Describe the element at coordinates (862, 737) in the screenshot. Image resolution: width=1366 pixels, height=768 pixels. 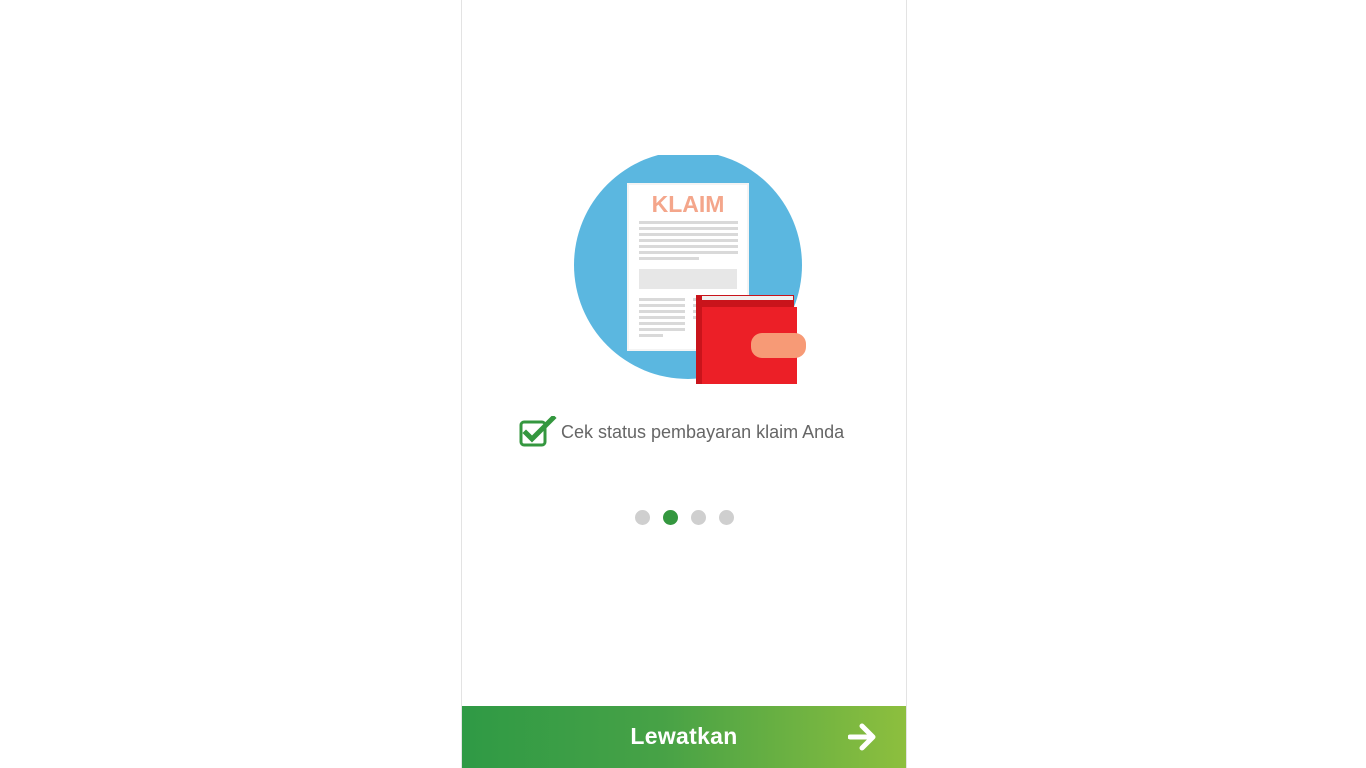
I see `arrow-right-icon` at that location.